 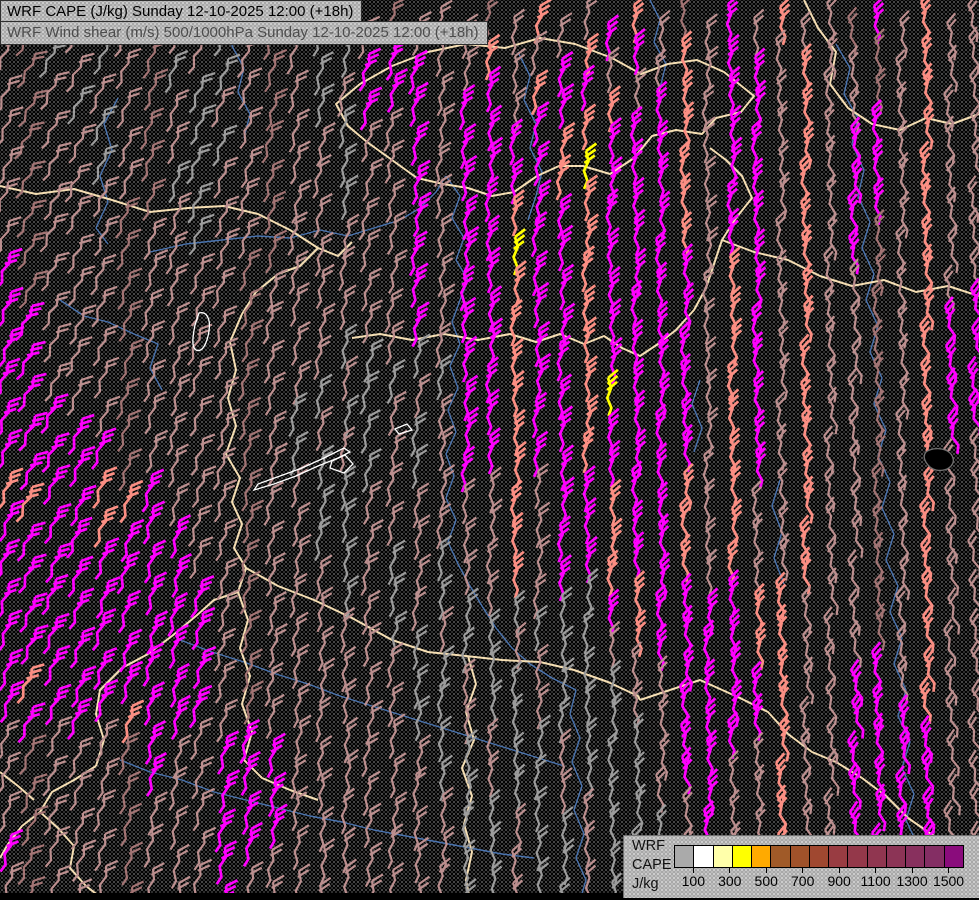 What do you see at coordinates (766, 881) in the screenshot?
I see `tick-label: 500` at bounding box center [766, 881].